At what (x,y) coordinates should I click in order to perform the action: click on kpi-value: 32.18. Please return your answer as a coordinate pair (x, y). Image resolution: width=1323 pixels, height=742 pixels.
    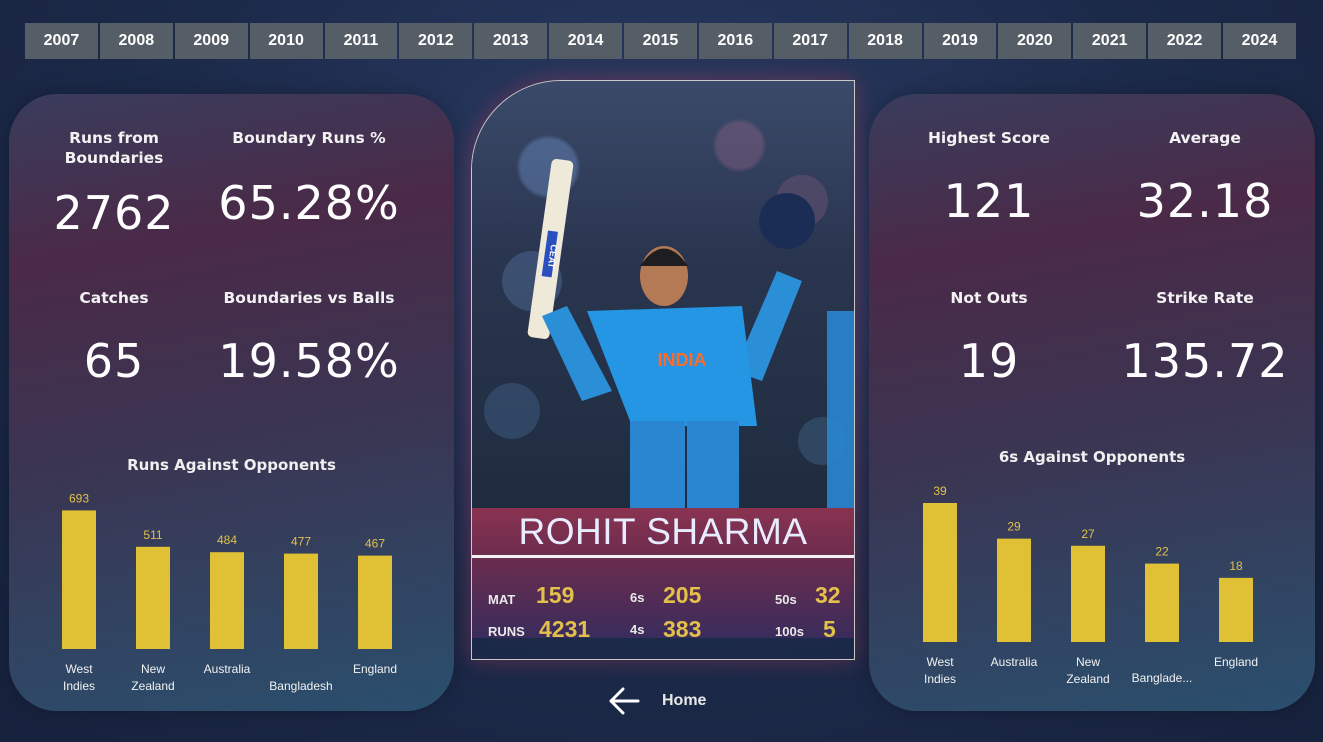
    Looking at the image, I should click on (1205, 201).